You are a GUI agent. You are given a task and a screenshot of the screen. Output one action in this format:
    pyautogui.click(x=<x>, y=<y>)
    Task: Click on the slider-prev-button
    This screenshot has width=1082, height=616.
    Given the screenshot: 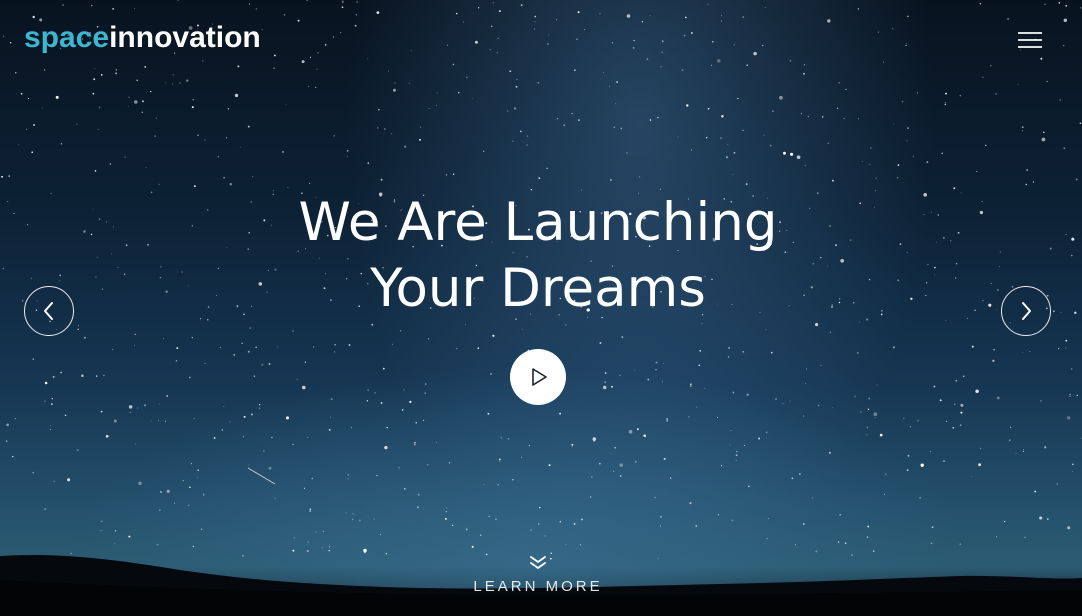 What is the action you would take?
    pyautogui.click(x=49, y=311)
    